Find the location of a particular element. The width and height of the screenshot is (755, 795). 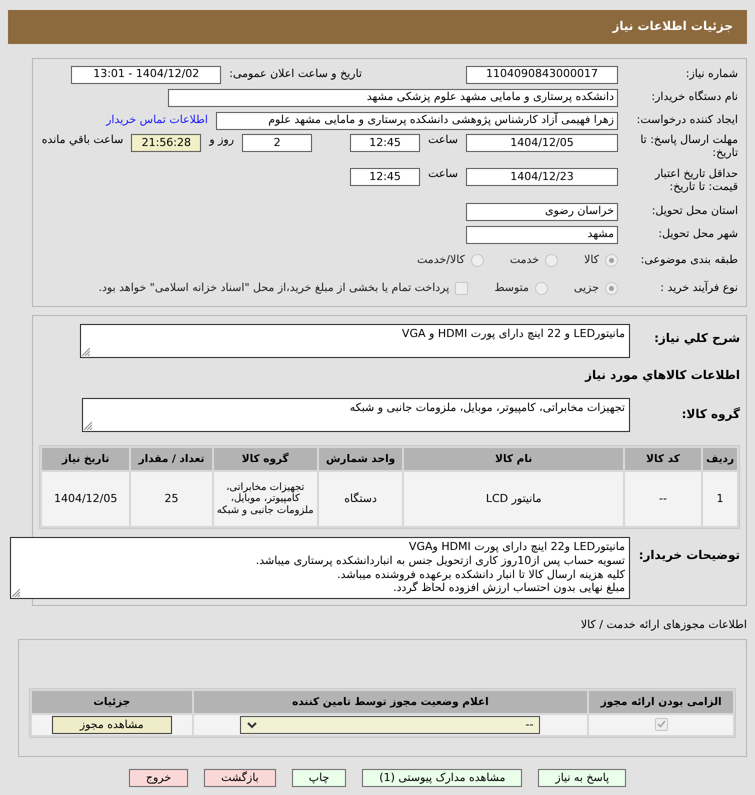

field-label: تاریخ و ساعت اعلان عمومی: is located at coordinates (295, 74).